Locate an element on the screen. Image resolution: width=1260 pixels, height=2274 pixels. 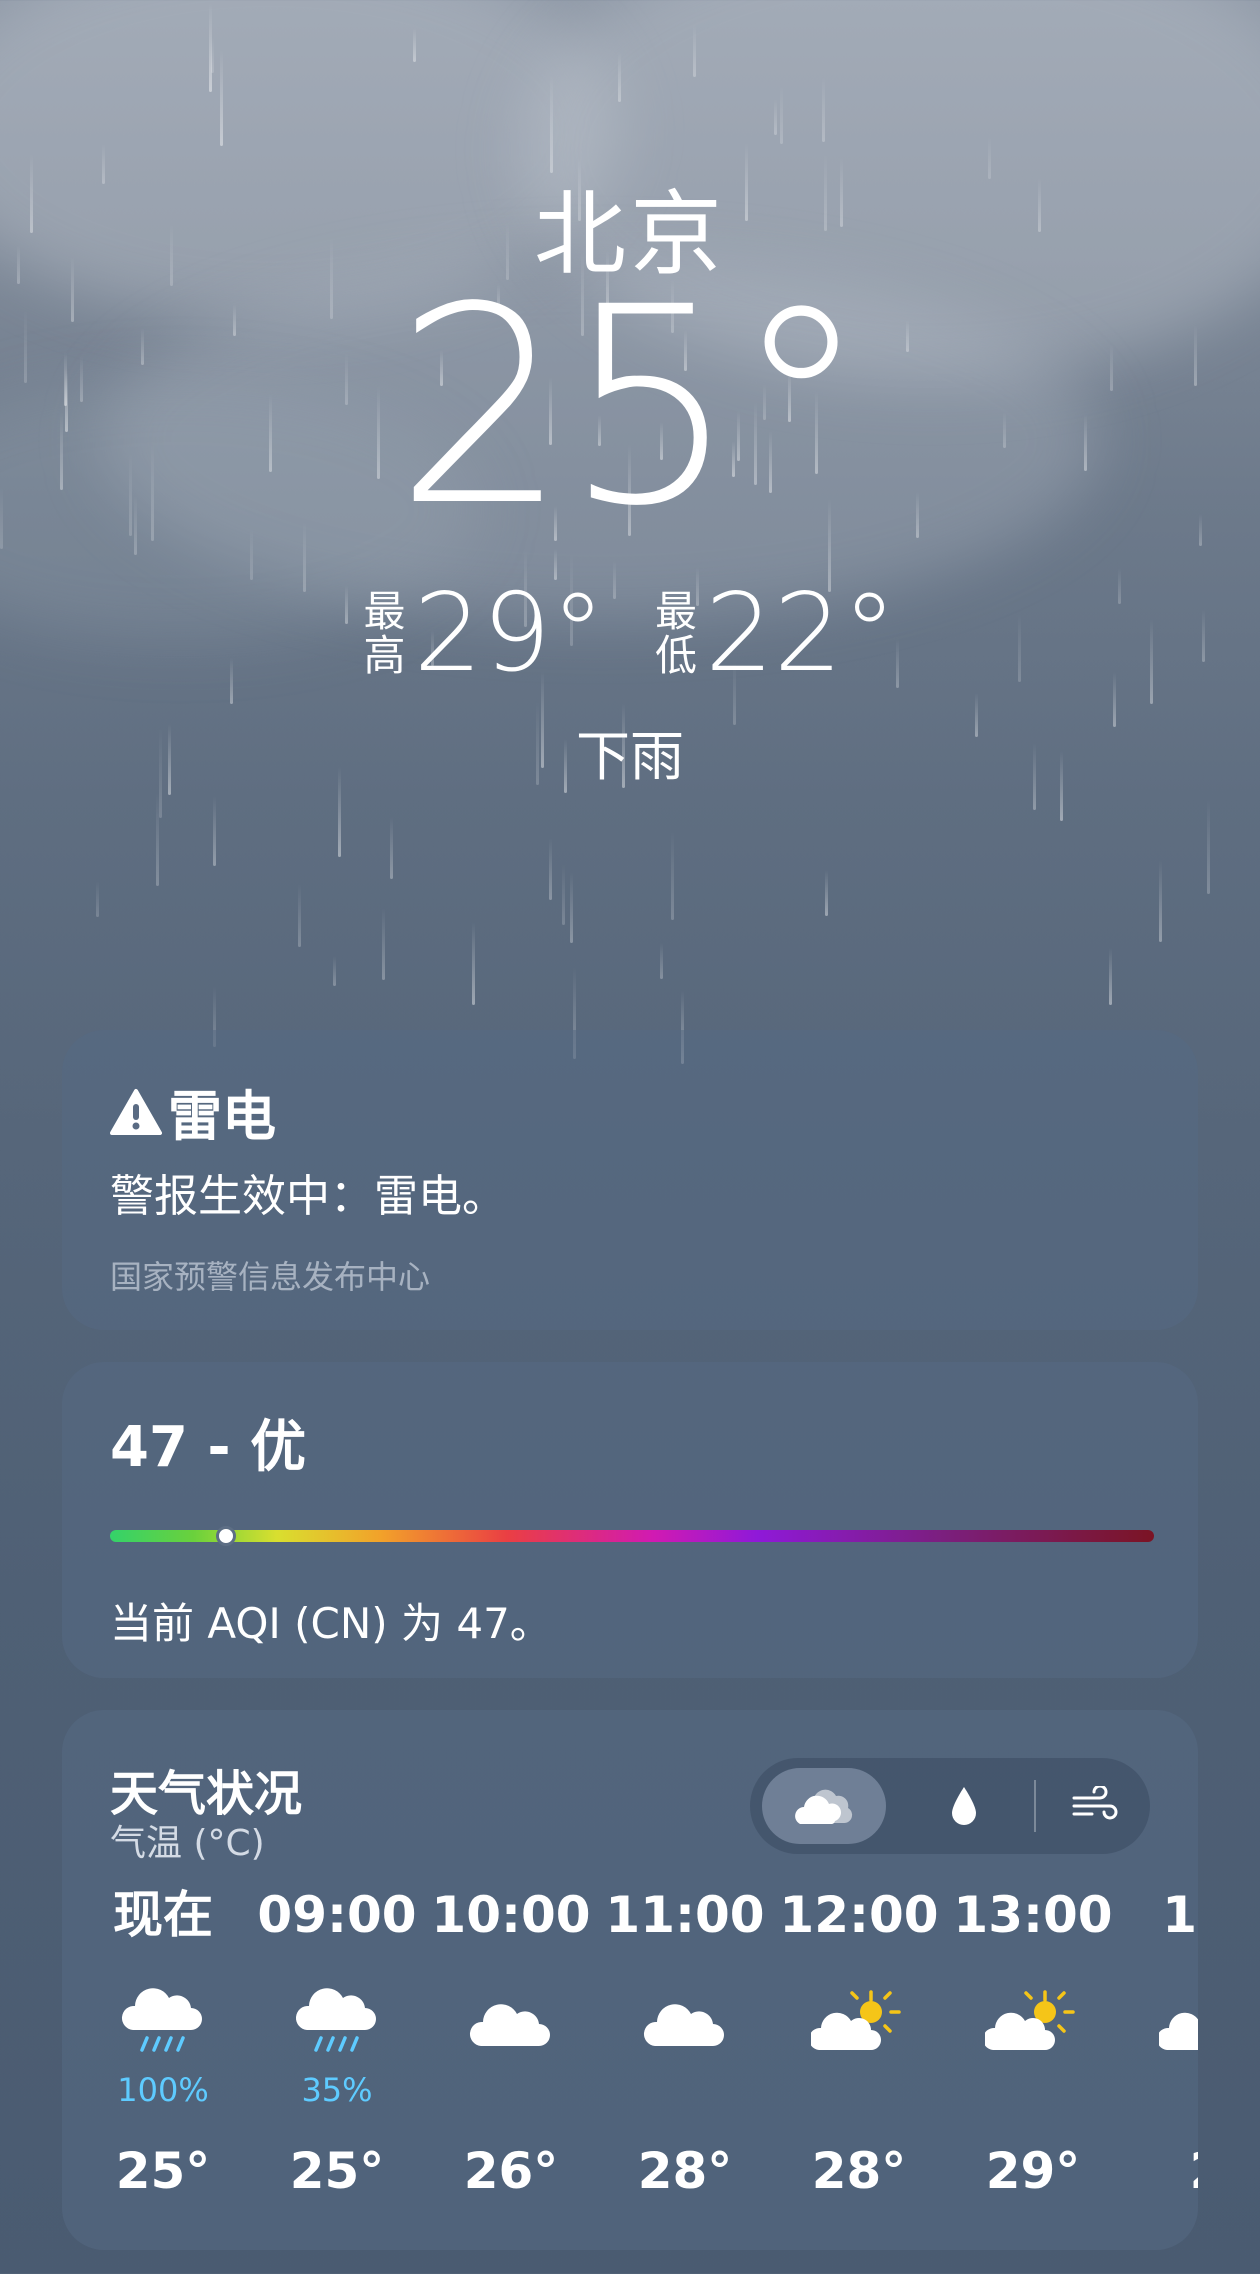
current-temperature: 25° is located at coordinates (631, 408).